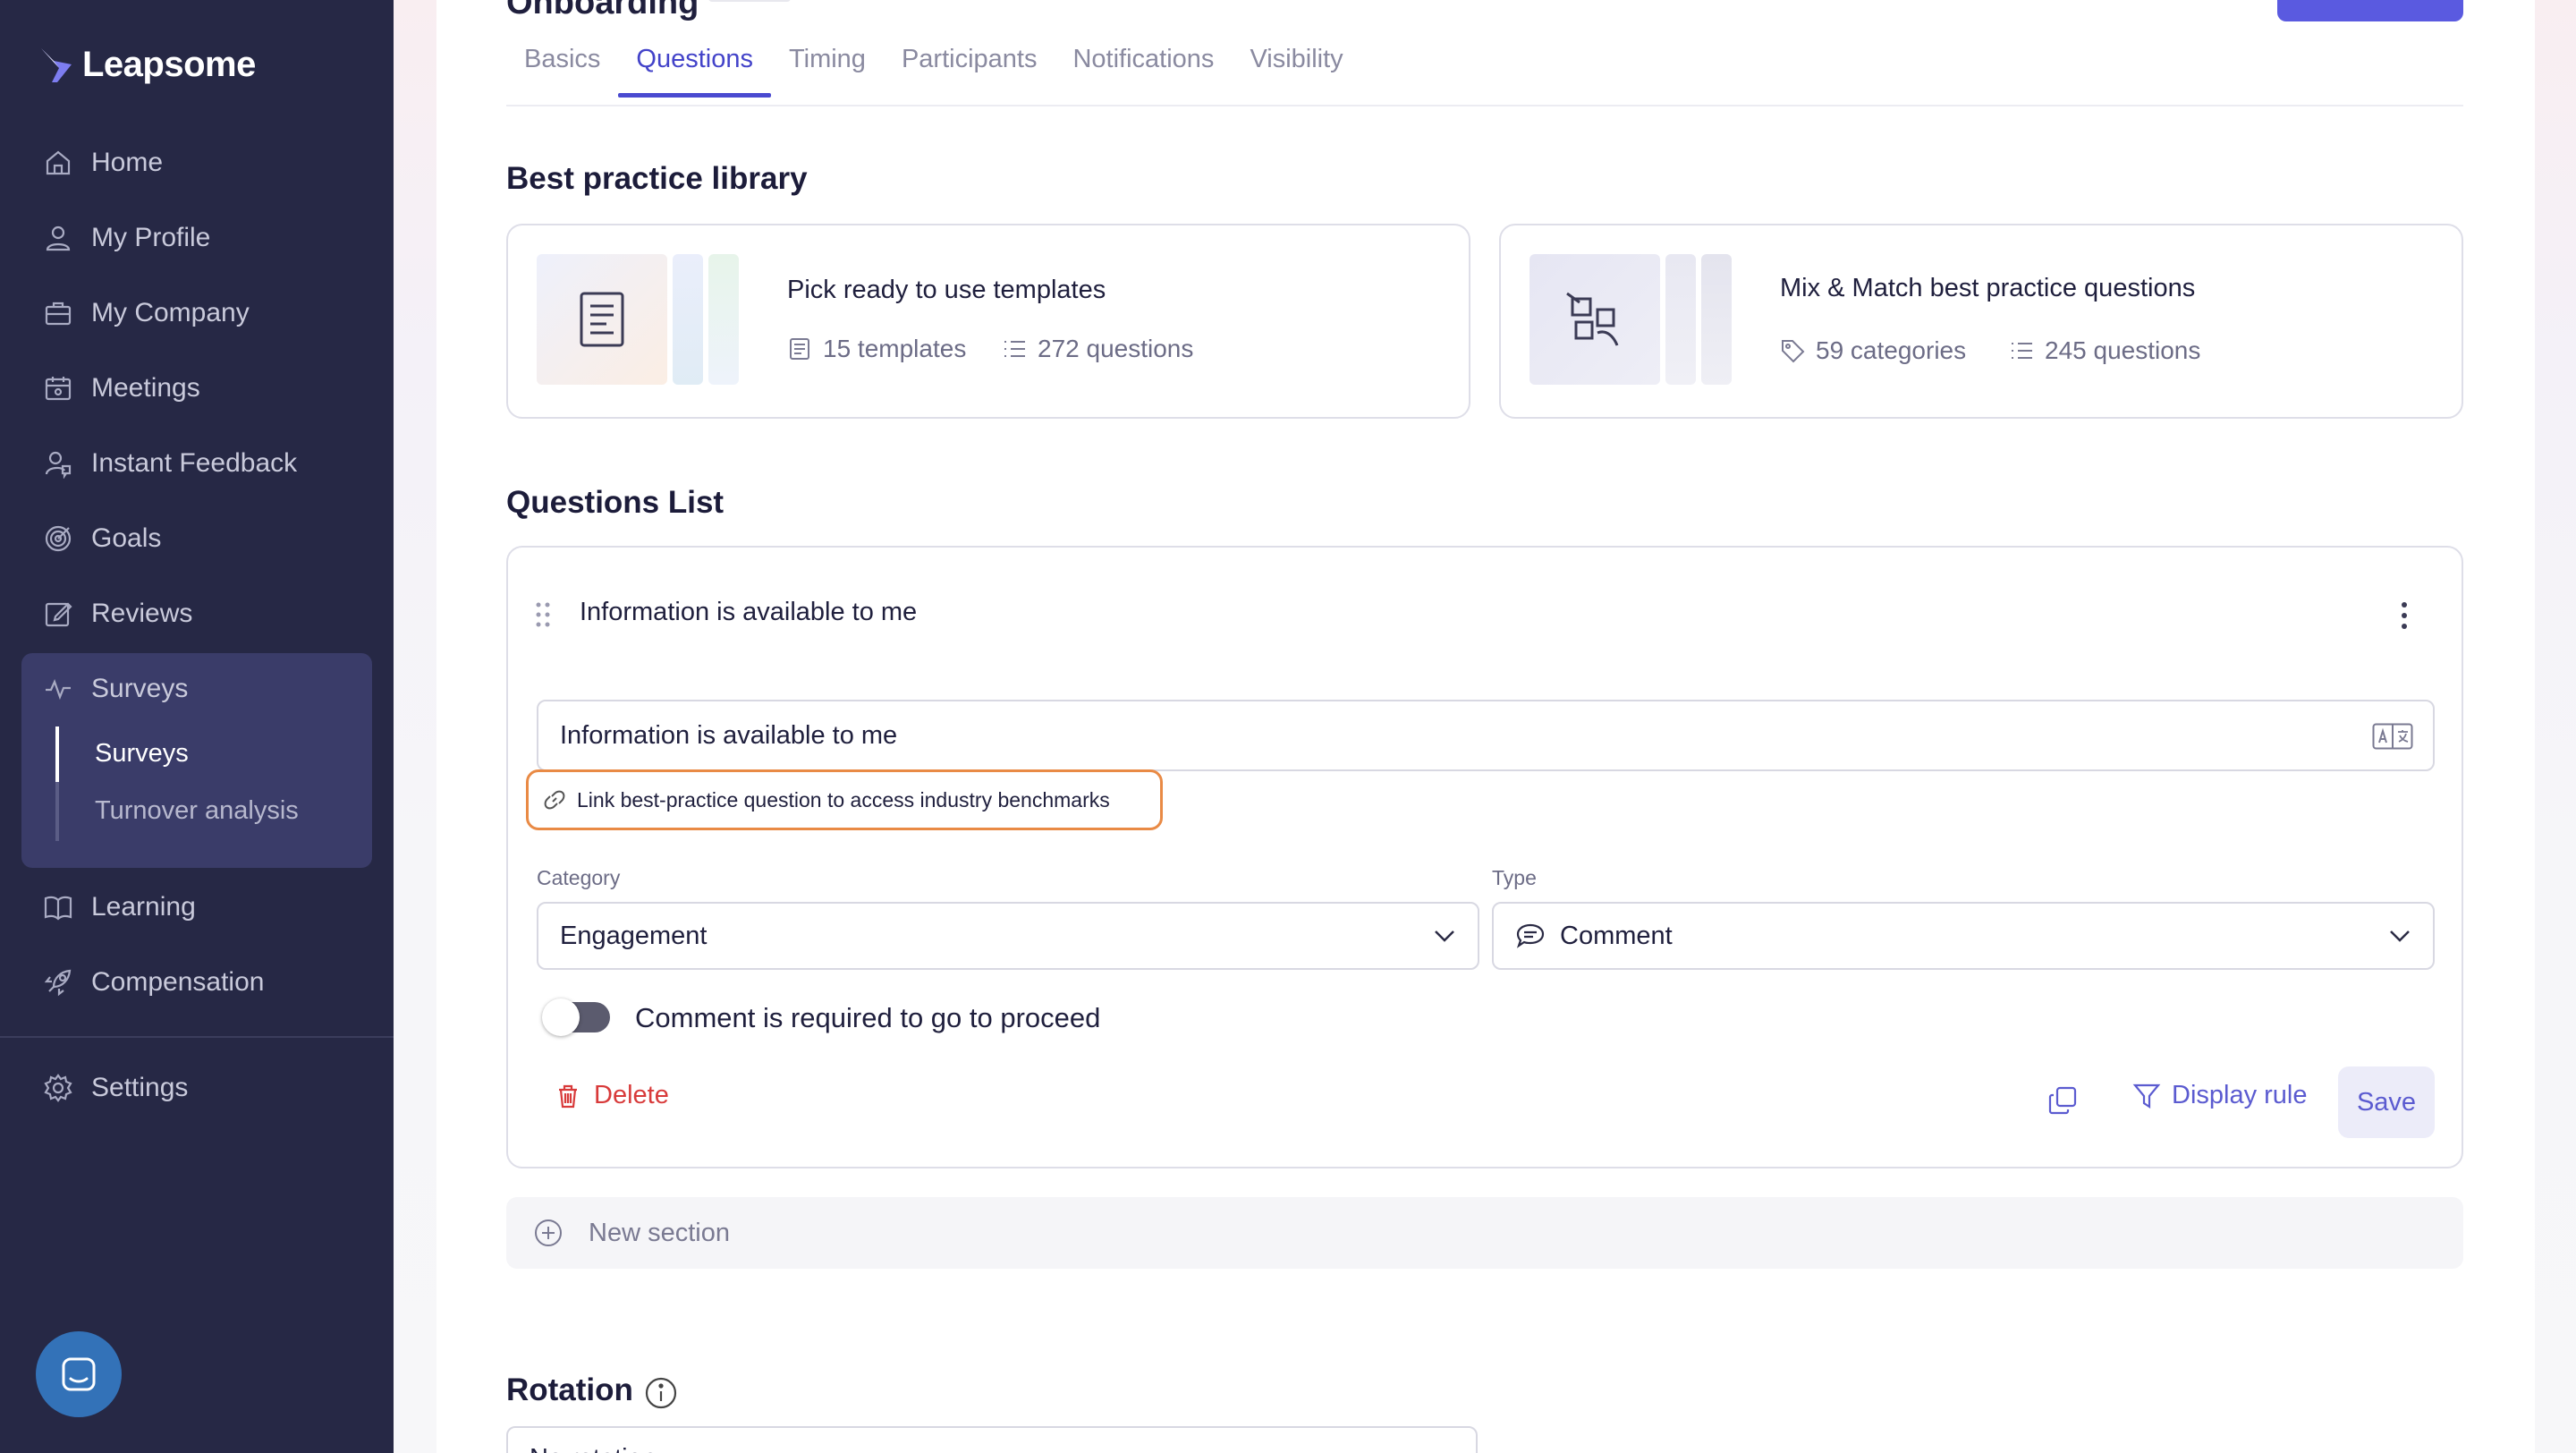  I want to click on brand-logo: Leapsome, so click(147, 65).